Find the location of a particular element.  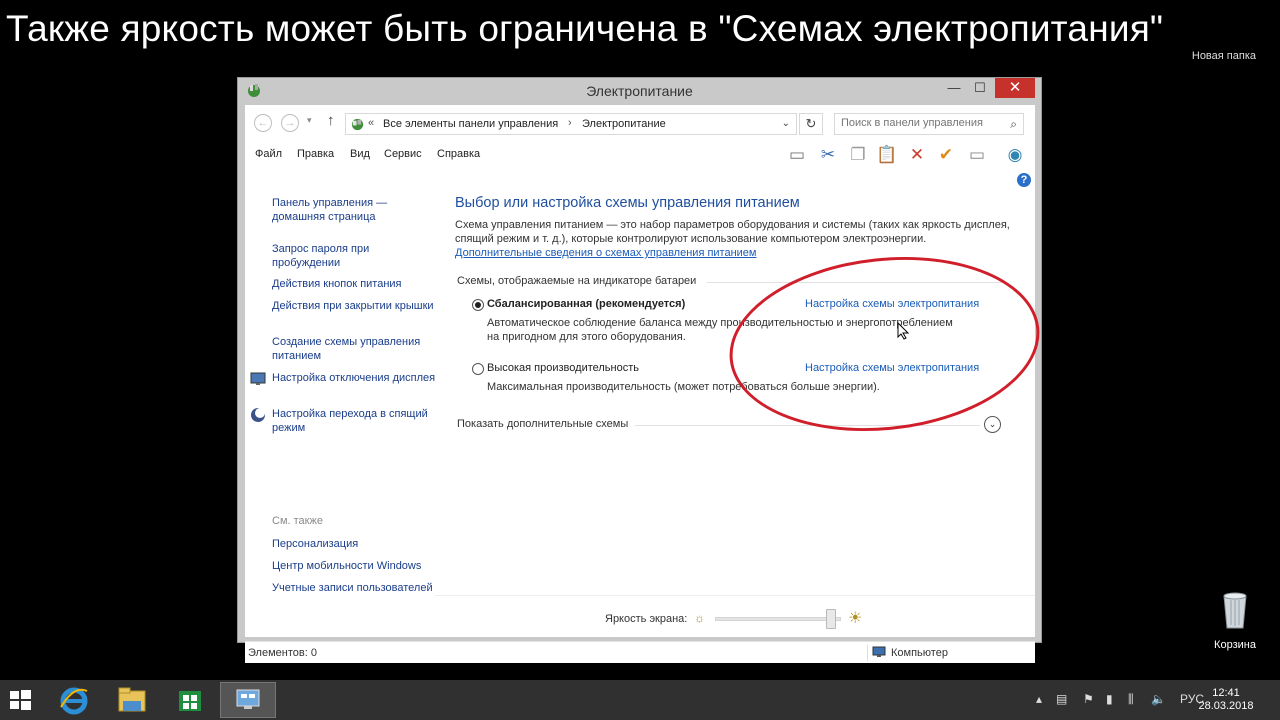

title-bar: Электропитание — ☐ ✕ is located at coordinates (639, 91).